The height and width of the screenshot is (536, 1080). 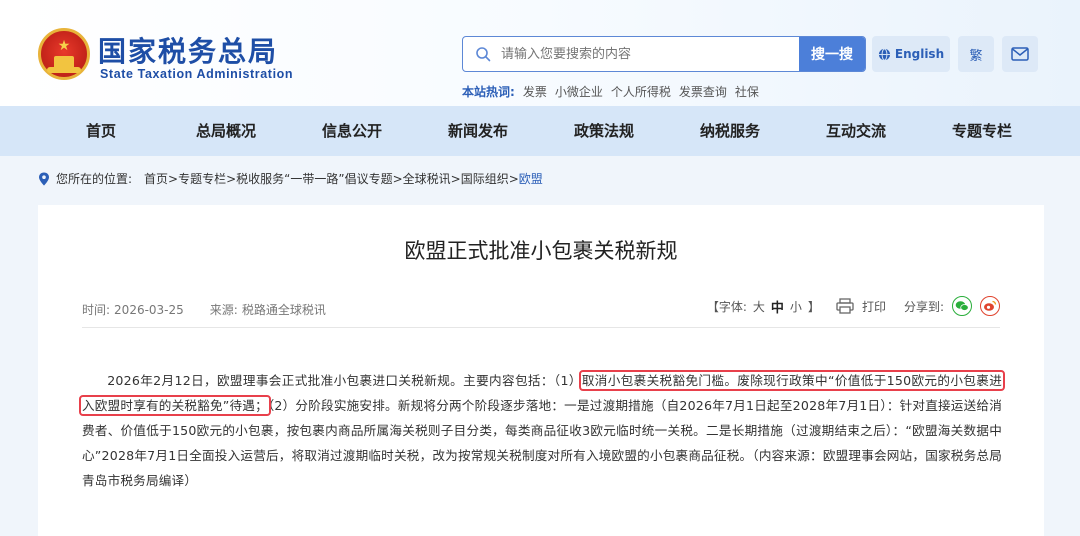 What do you see at coordinates (64, 54) in the screenshot?
I see `national-emblem-logo: ★` at bounding box center [64, 54].